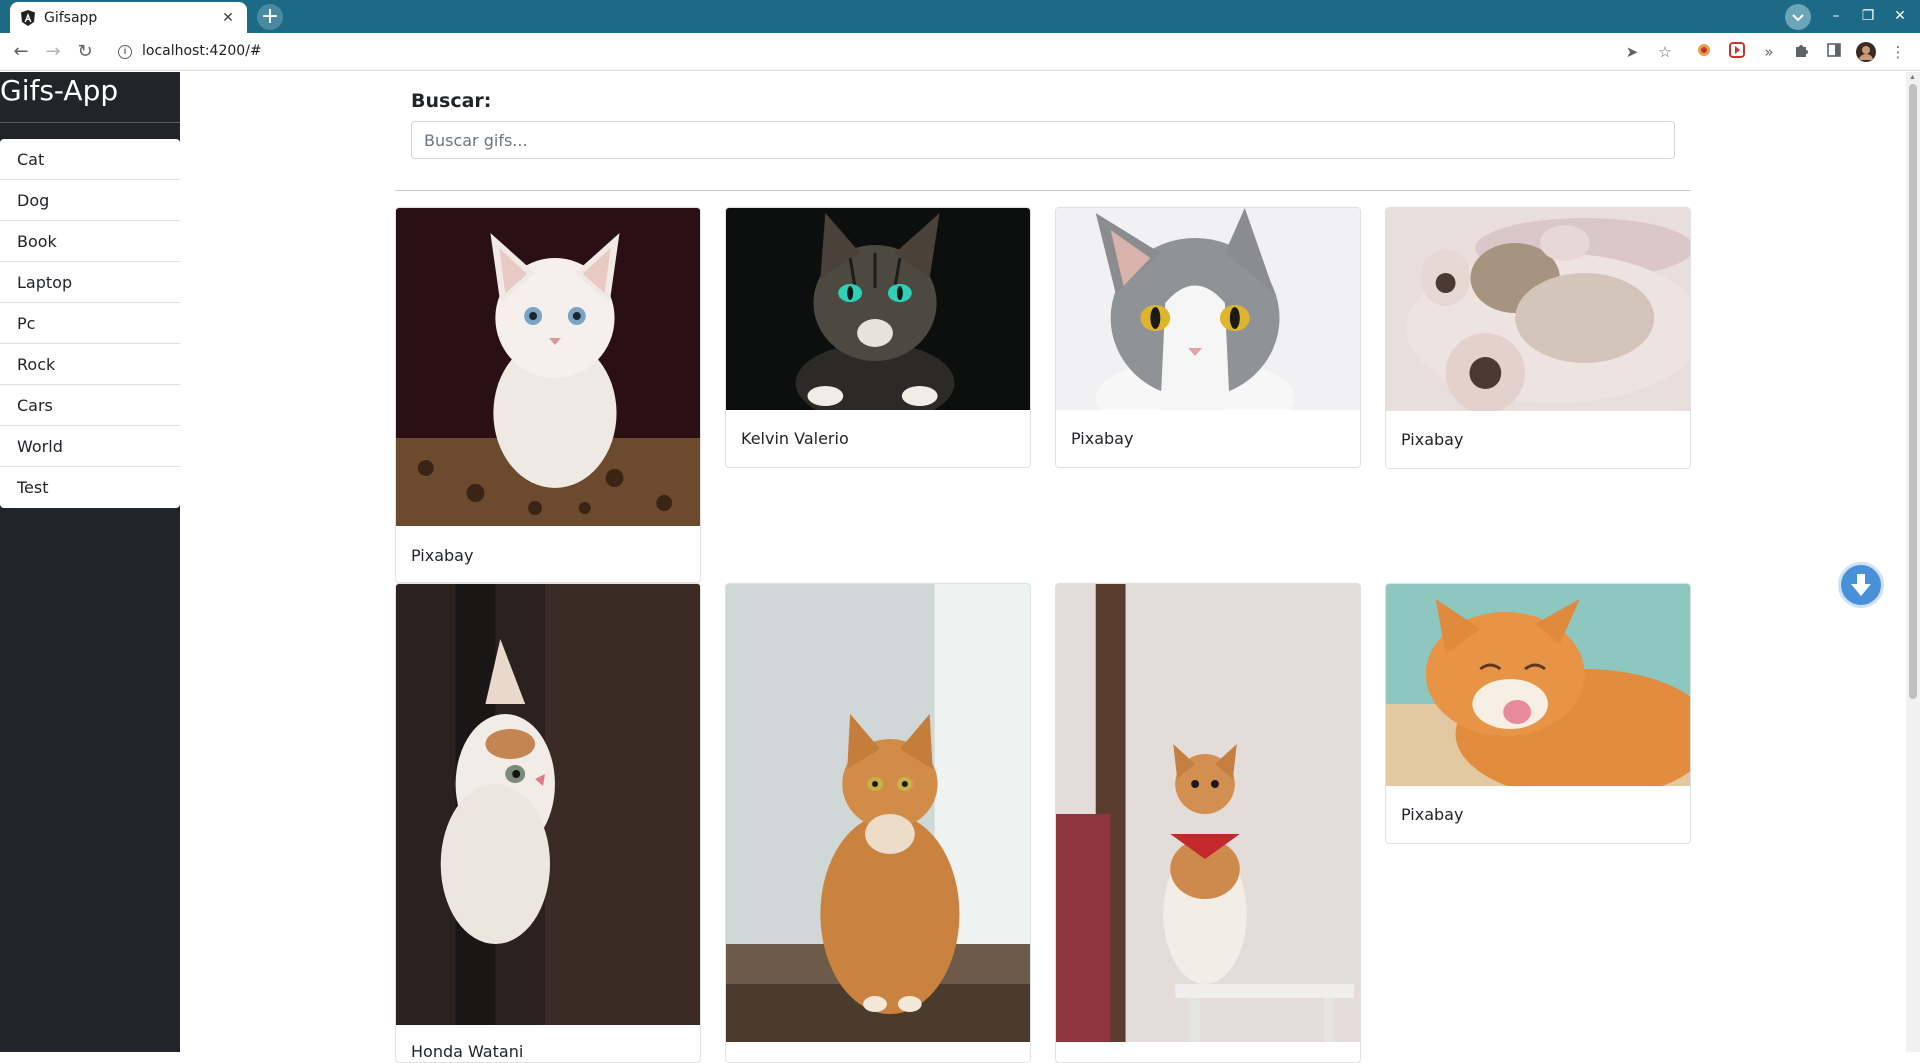 The width and height of the screenshot is (1920, 1063). I want to click on search-label: Buscar:, so click(451, 101).